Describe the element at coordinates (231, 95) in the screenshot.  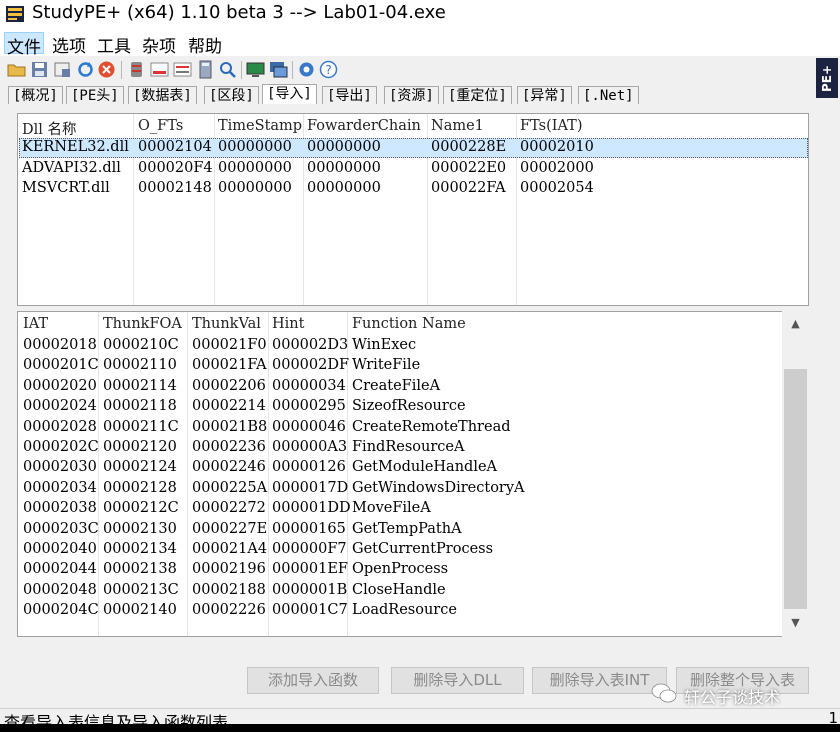
I see `tab-sections: [区段]` at that location.